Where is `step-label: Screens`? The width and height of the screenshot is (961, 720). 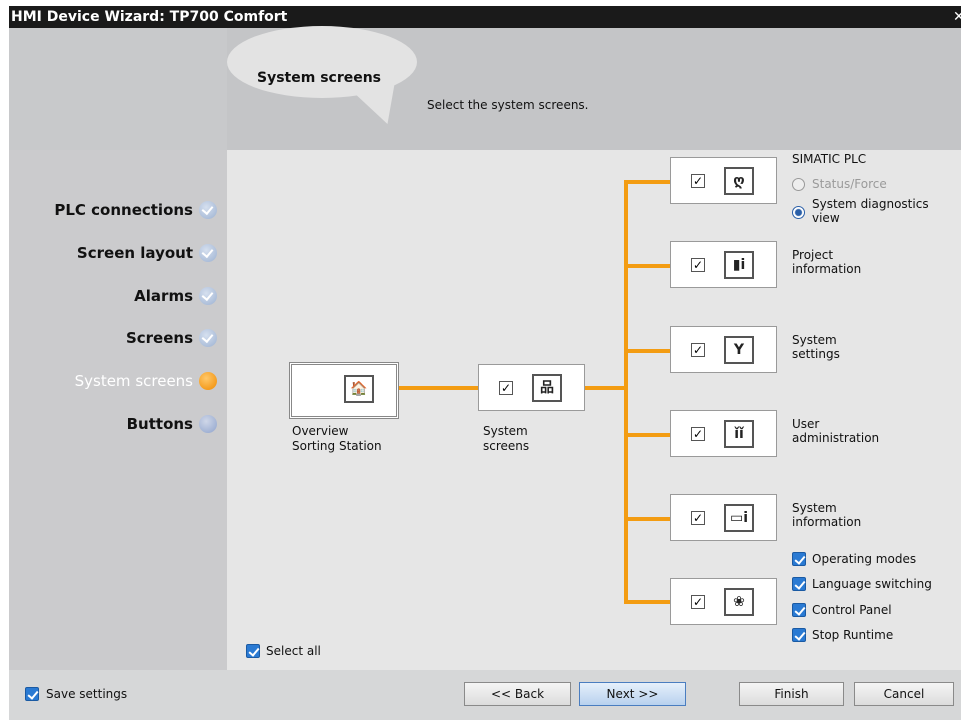
step-label: Screens is located at coordinates (159, 338).